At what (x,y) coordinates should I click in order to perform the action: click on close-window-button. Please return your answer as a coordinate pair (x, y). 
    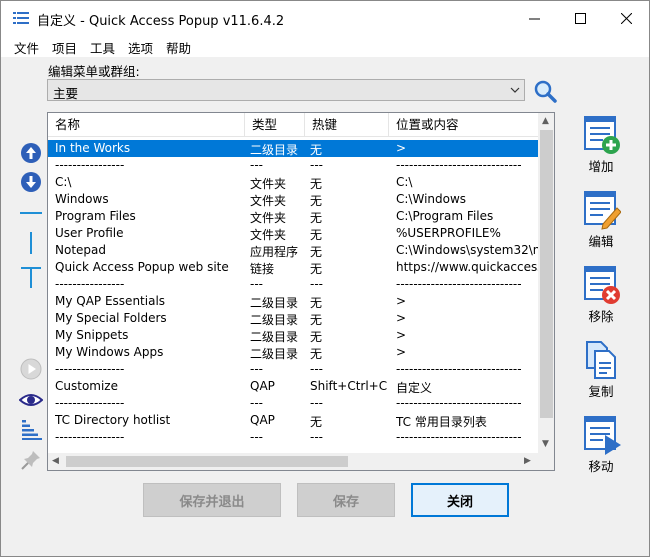
    Looking at the image, I should click on (626, 18).